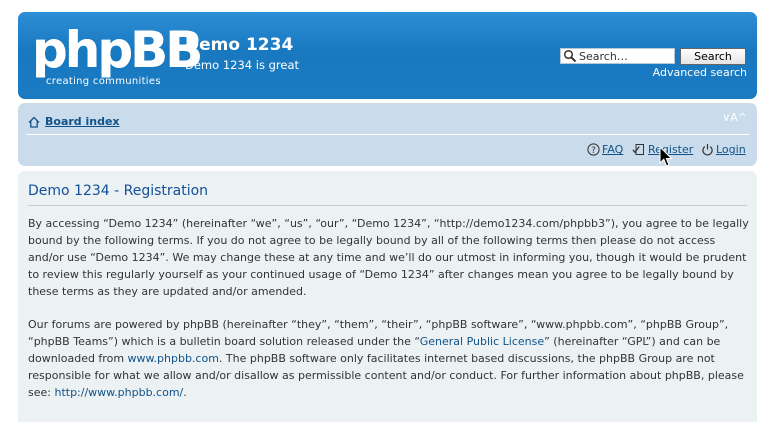 Image resolution: width=776 pixels, height=422 pixels. What do you see at coordinates (700, 72) in the screenshot?
I see `advanced-search-link: Advanced search` at bounding box center [700, 72].